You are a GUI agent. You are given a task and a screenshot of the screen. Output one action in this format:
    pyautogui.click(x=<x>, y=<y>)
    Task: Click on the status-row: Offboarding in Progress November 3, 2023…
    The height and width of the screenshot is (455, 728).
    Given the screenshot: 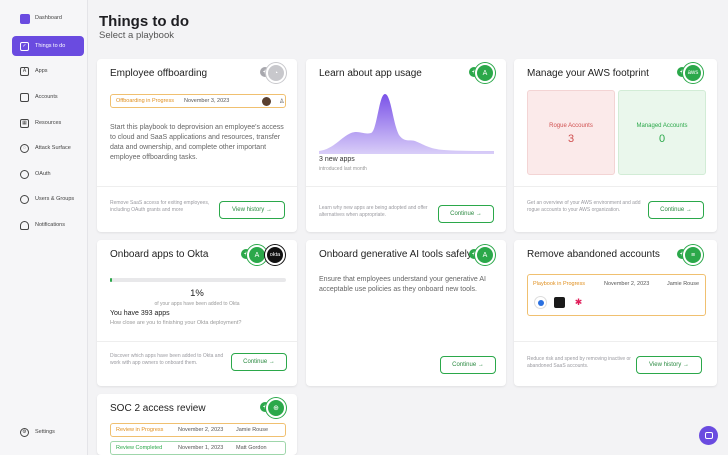 What is the action you would take?
    pyautogui.click(x=198, y=101)
    